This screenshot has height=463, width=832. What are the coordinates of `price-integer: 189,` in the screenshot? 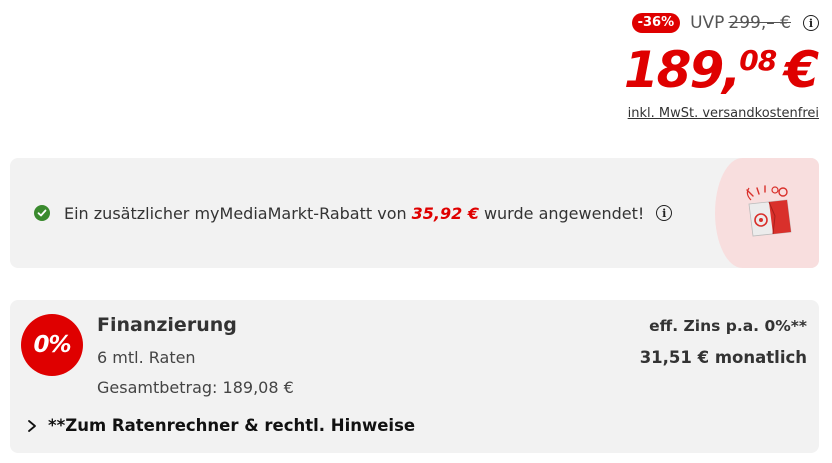 It's located at (682, 70).